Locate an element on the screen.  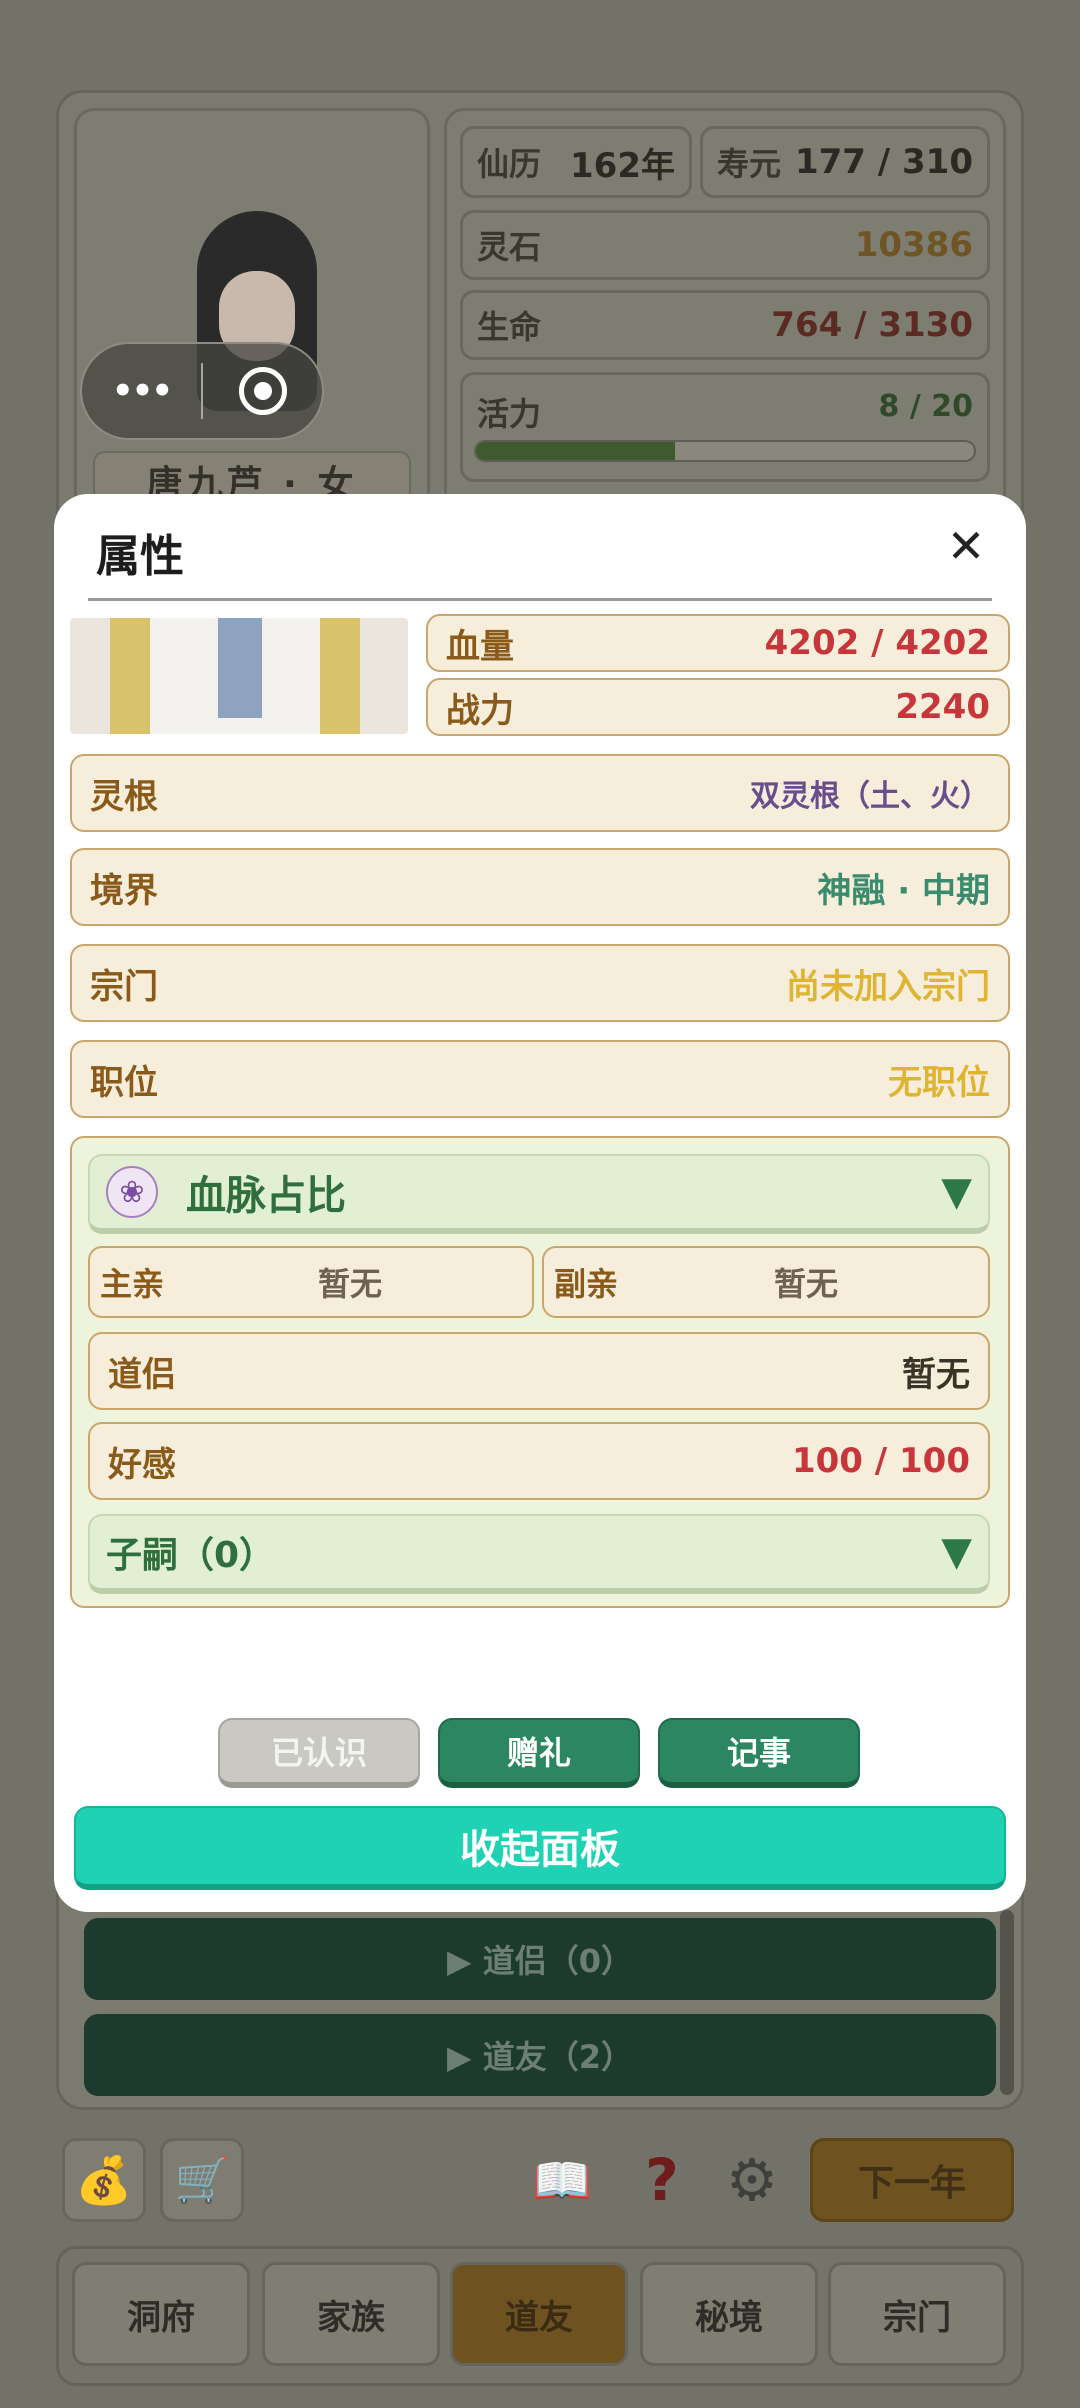
spirit-stone-label: 灵石 is located at coordinates (509, 247).